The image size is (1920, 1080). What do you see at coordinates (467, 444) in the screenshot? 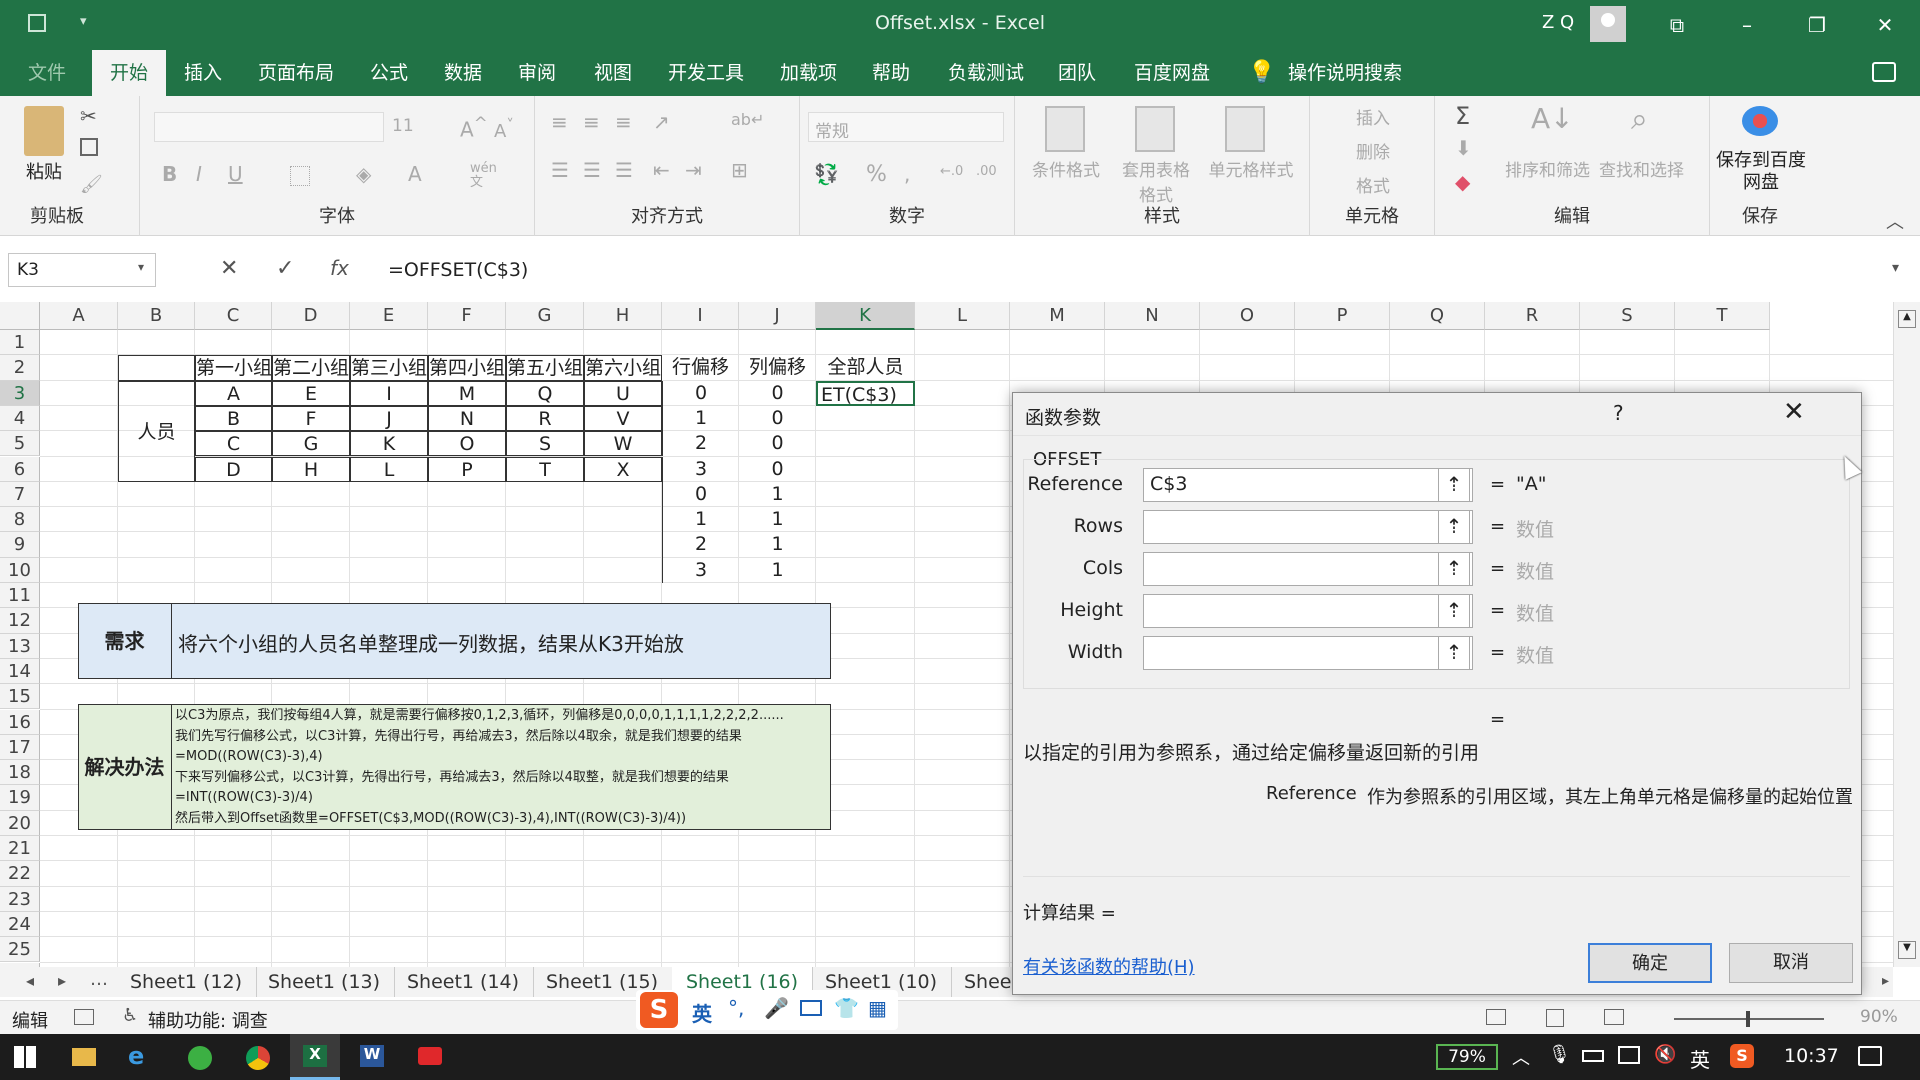
I see `member-cell: O` at bounding box center [467, 444].